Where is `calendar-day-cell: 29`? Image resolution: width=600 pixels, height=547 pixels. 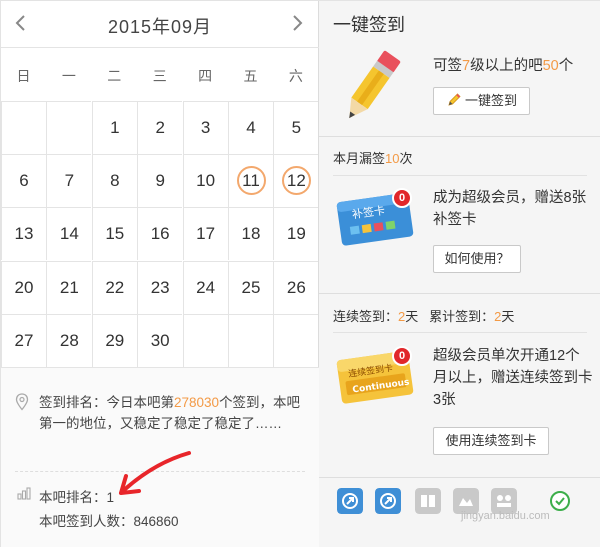
calendar-day-cell: 29 is located at coordinates (114, 340).